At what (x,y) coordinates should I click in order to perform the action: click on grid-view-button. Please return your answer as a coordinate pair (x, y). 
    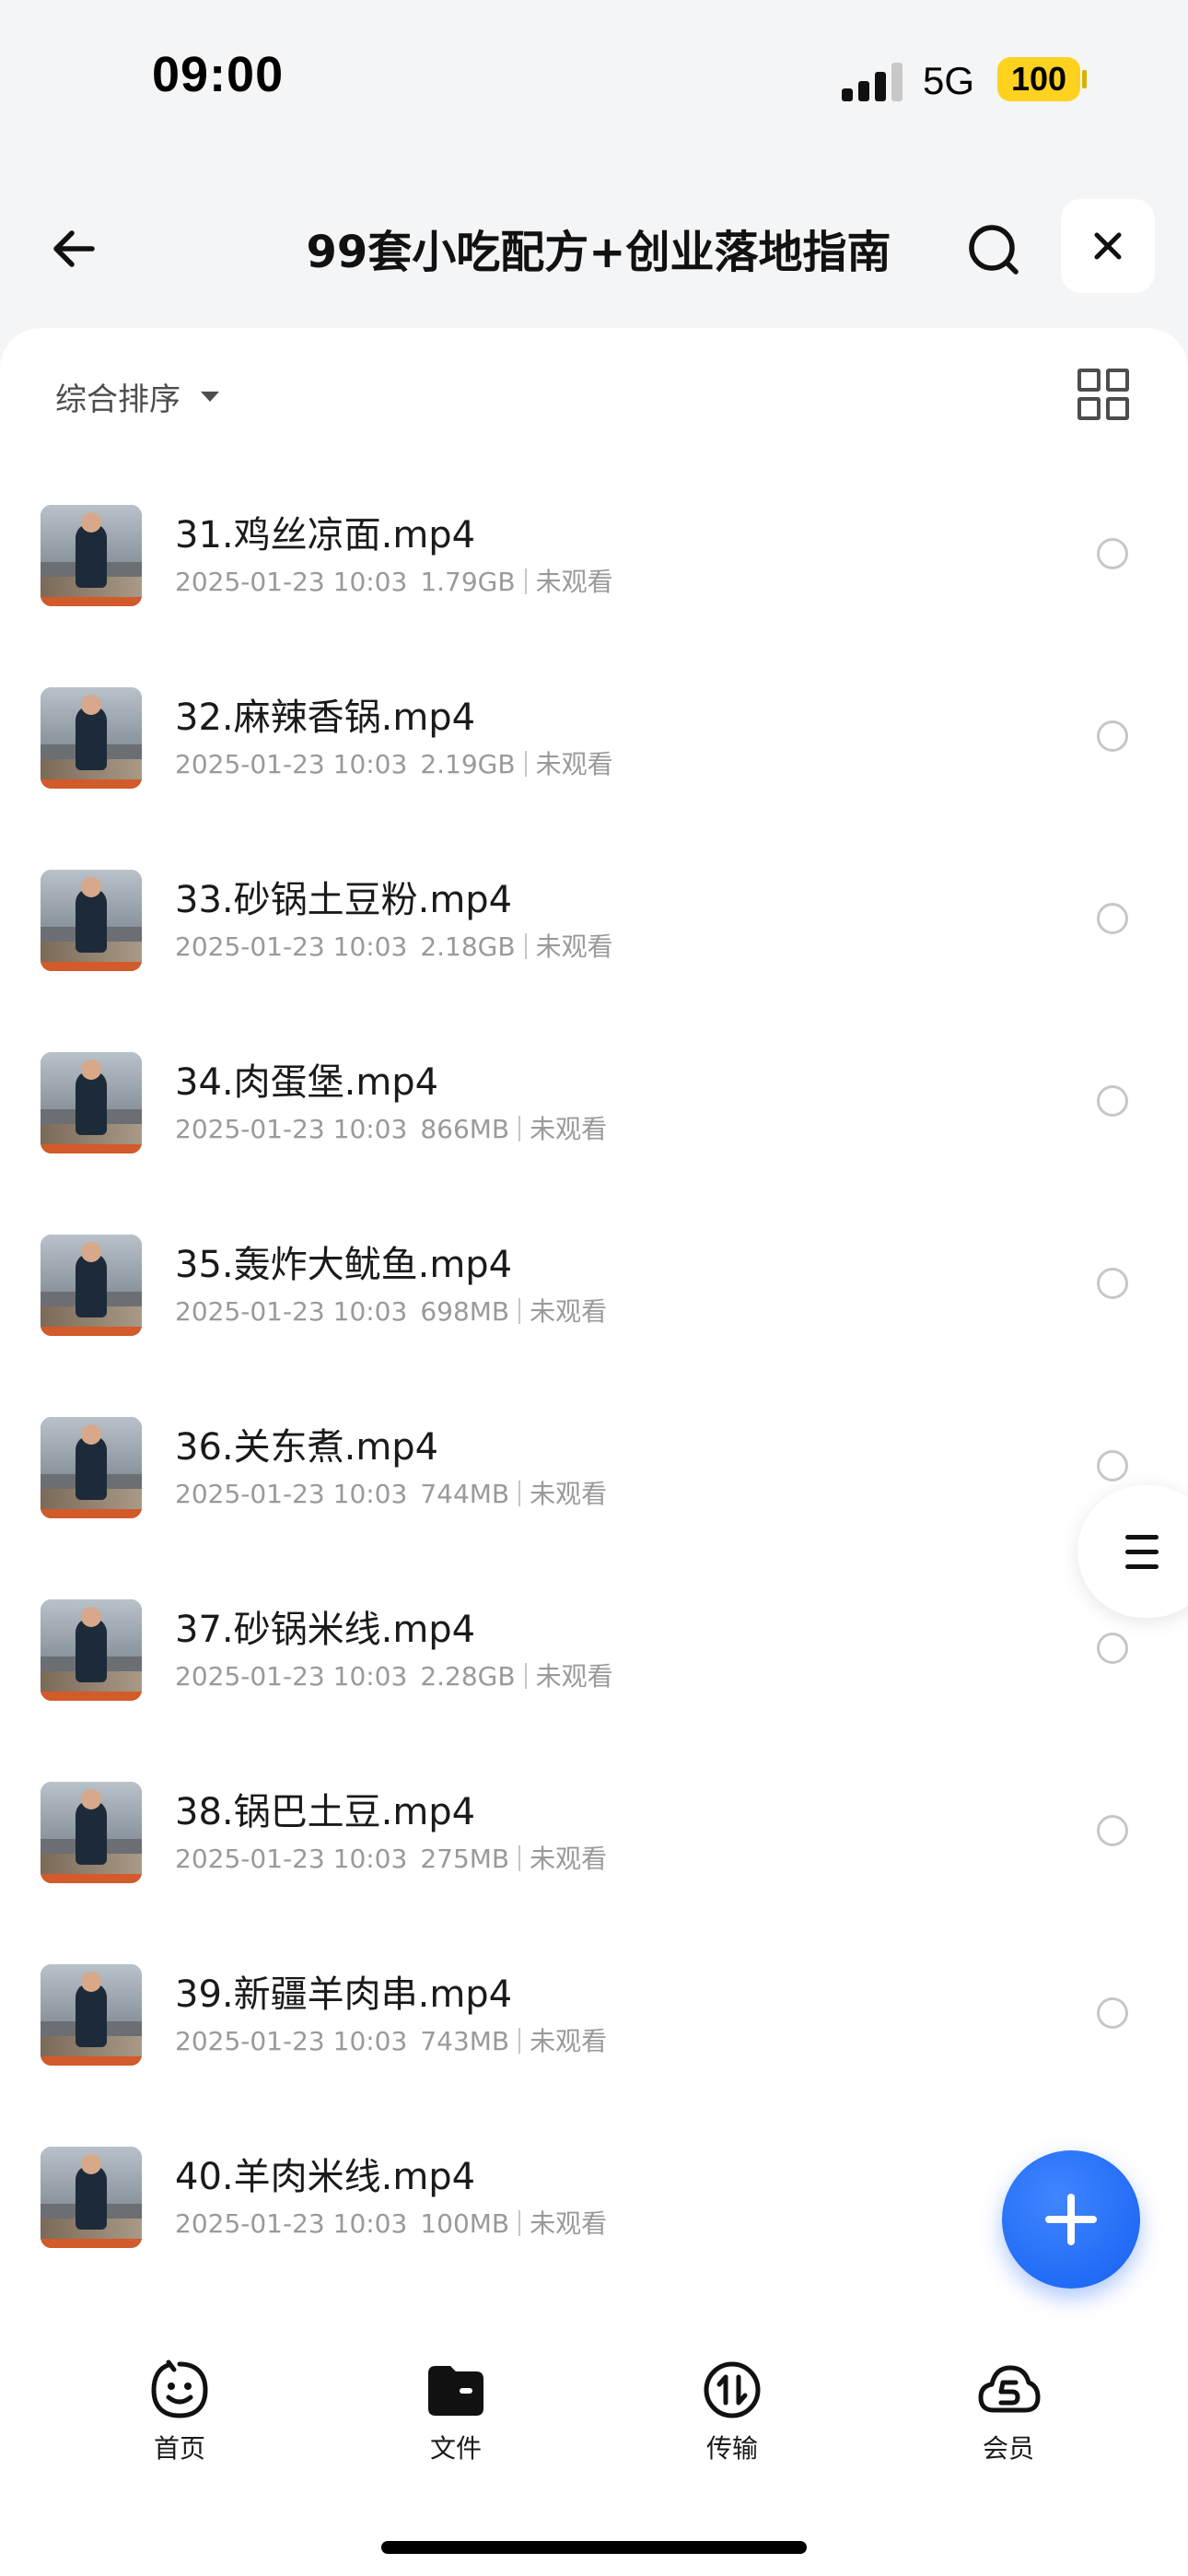
    Looking at the image, I should click on (1103, 395).